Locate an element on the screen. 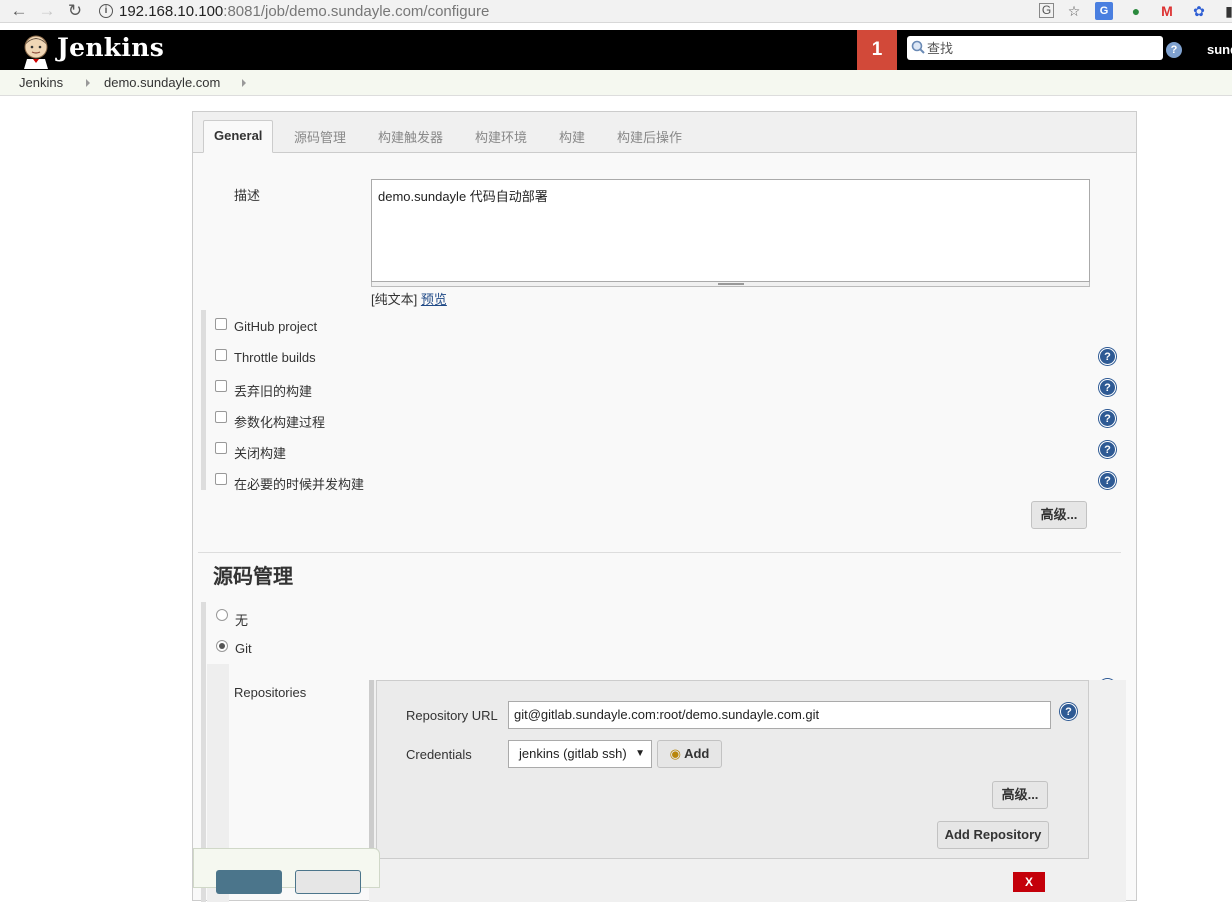 The height and width of the screenshot is (902, 1232). tab-build-environment: 构建环境 is located at coordinates (501, 136).